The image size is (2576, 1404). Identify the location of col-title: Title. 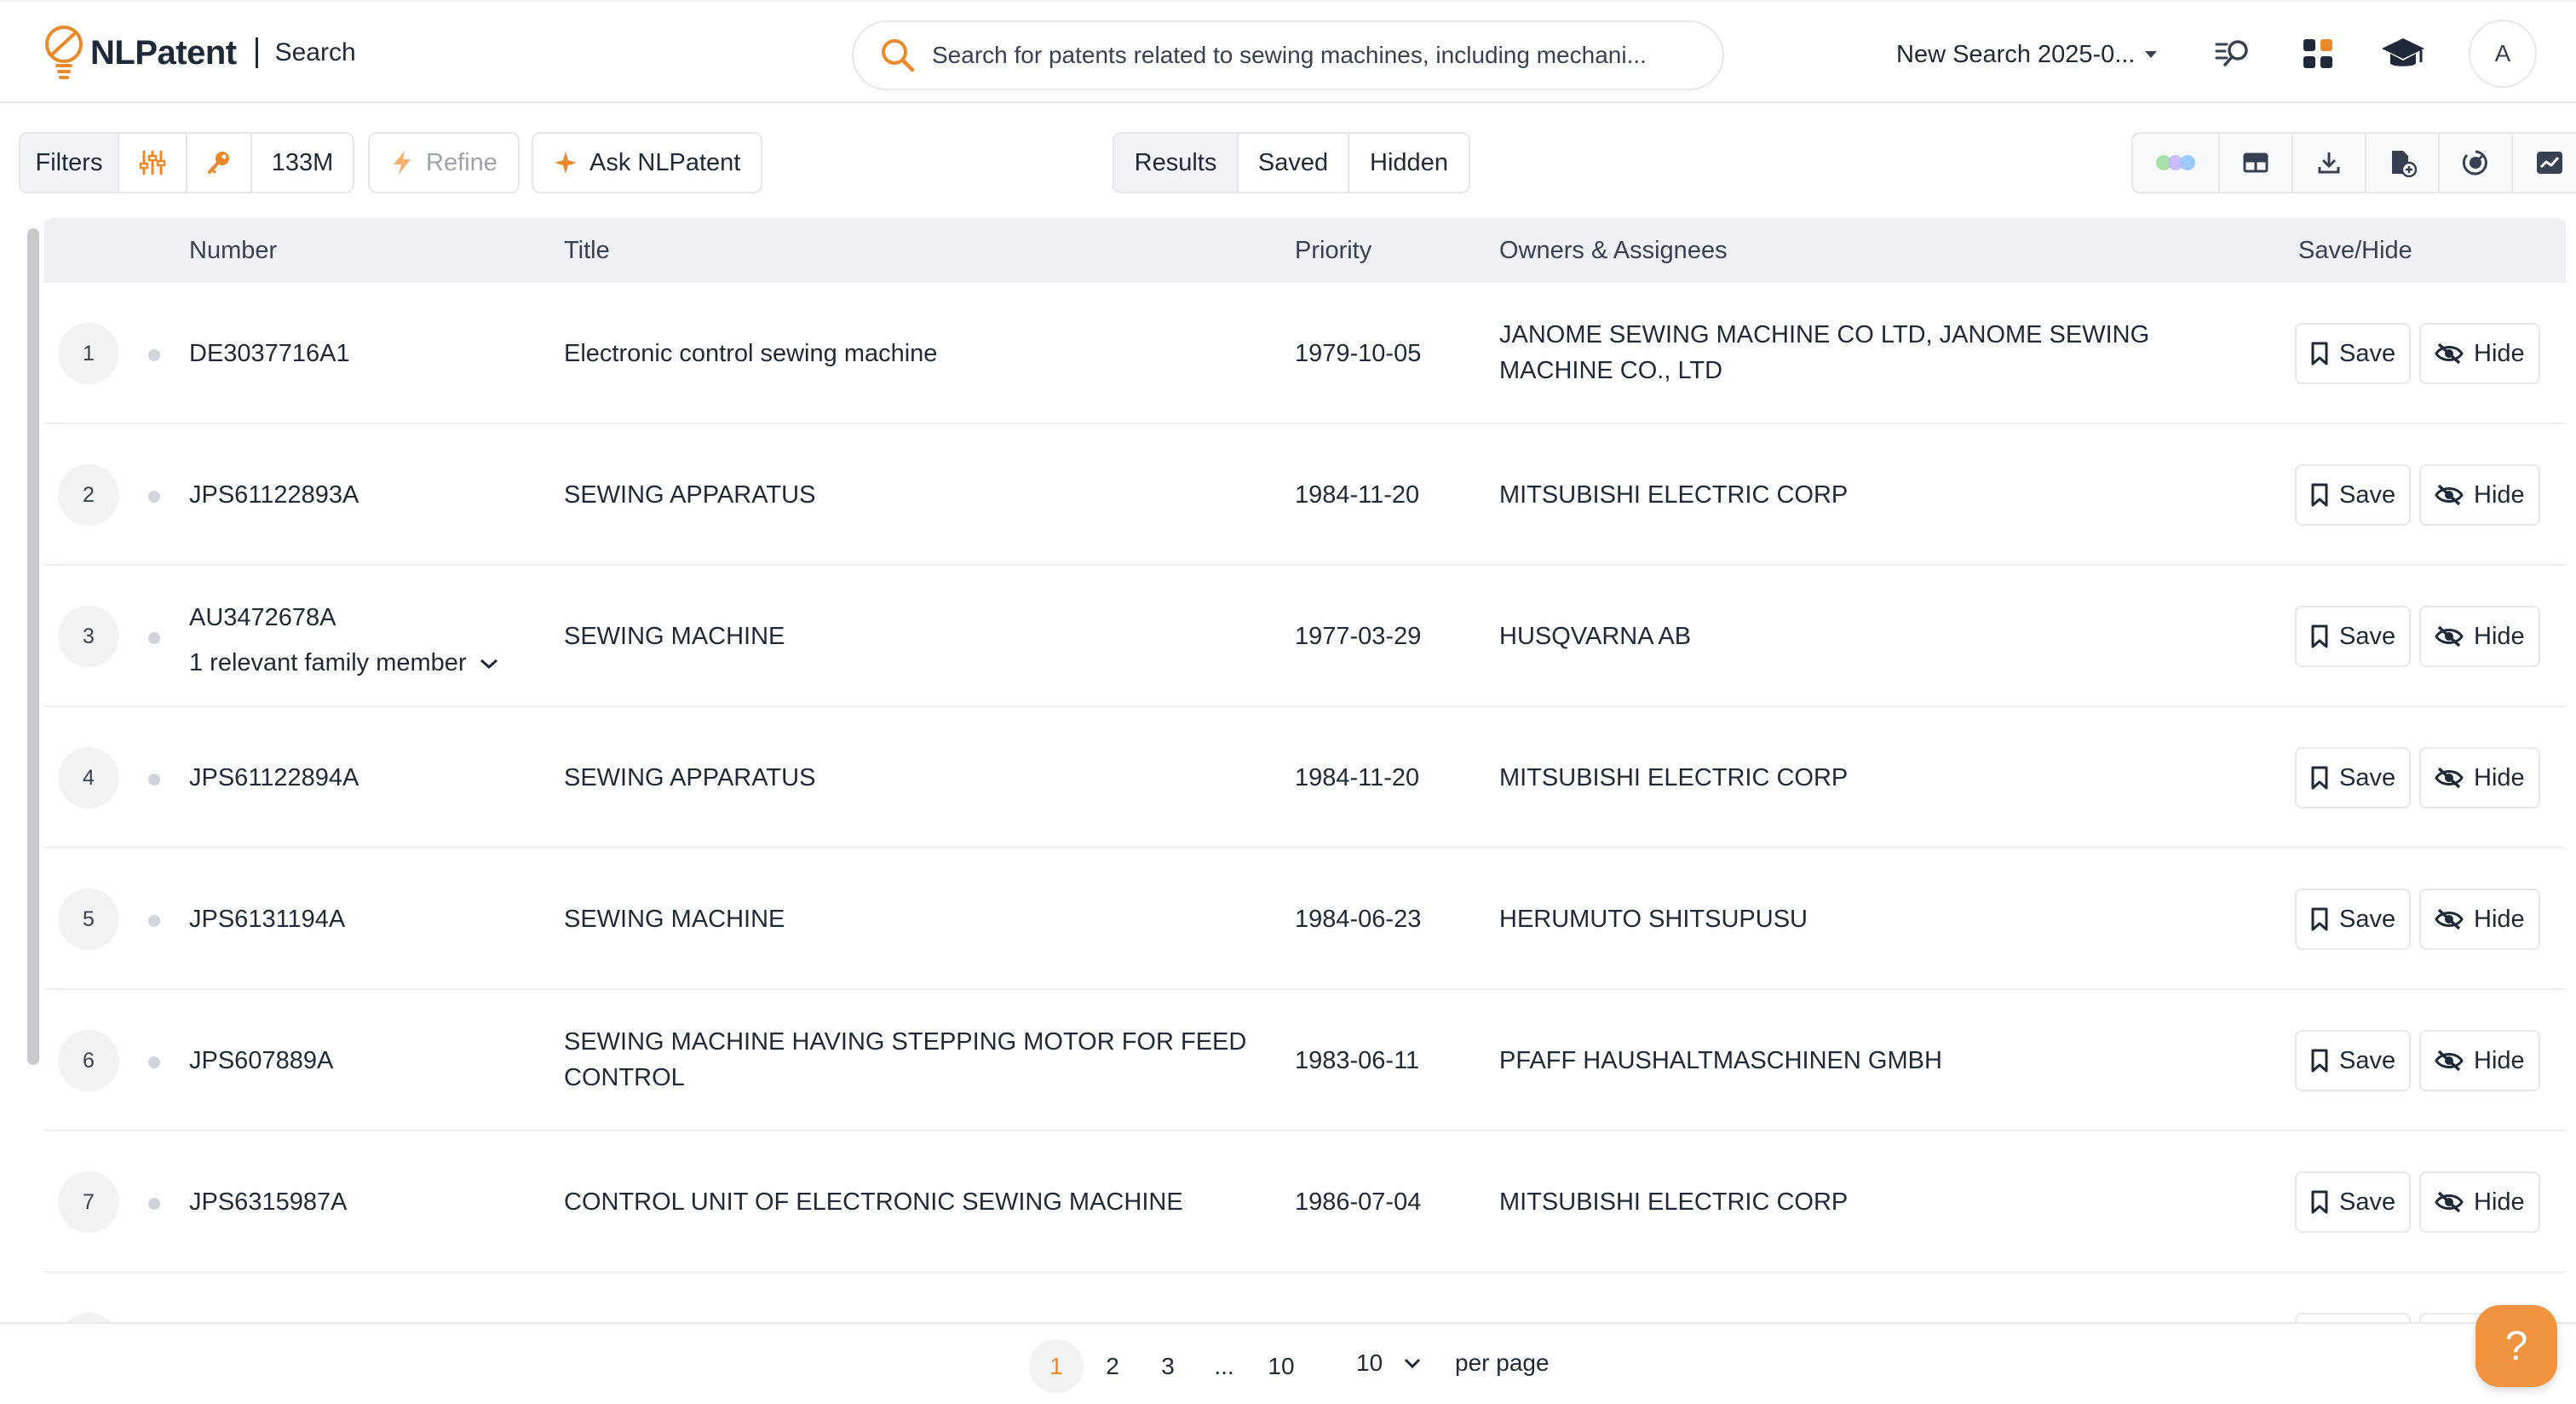
(587, 251).